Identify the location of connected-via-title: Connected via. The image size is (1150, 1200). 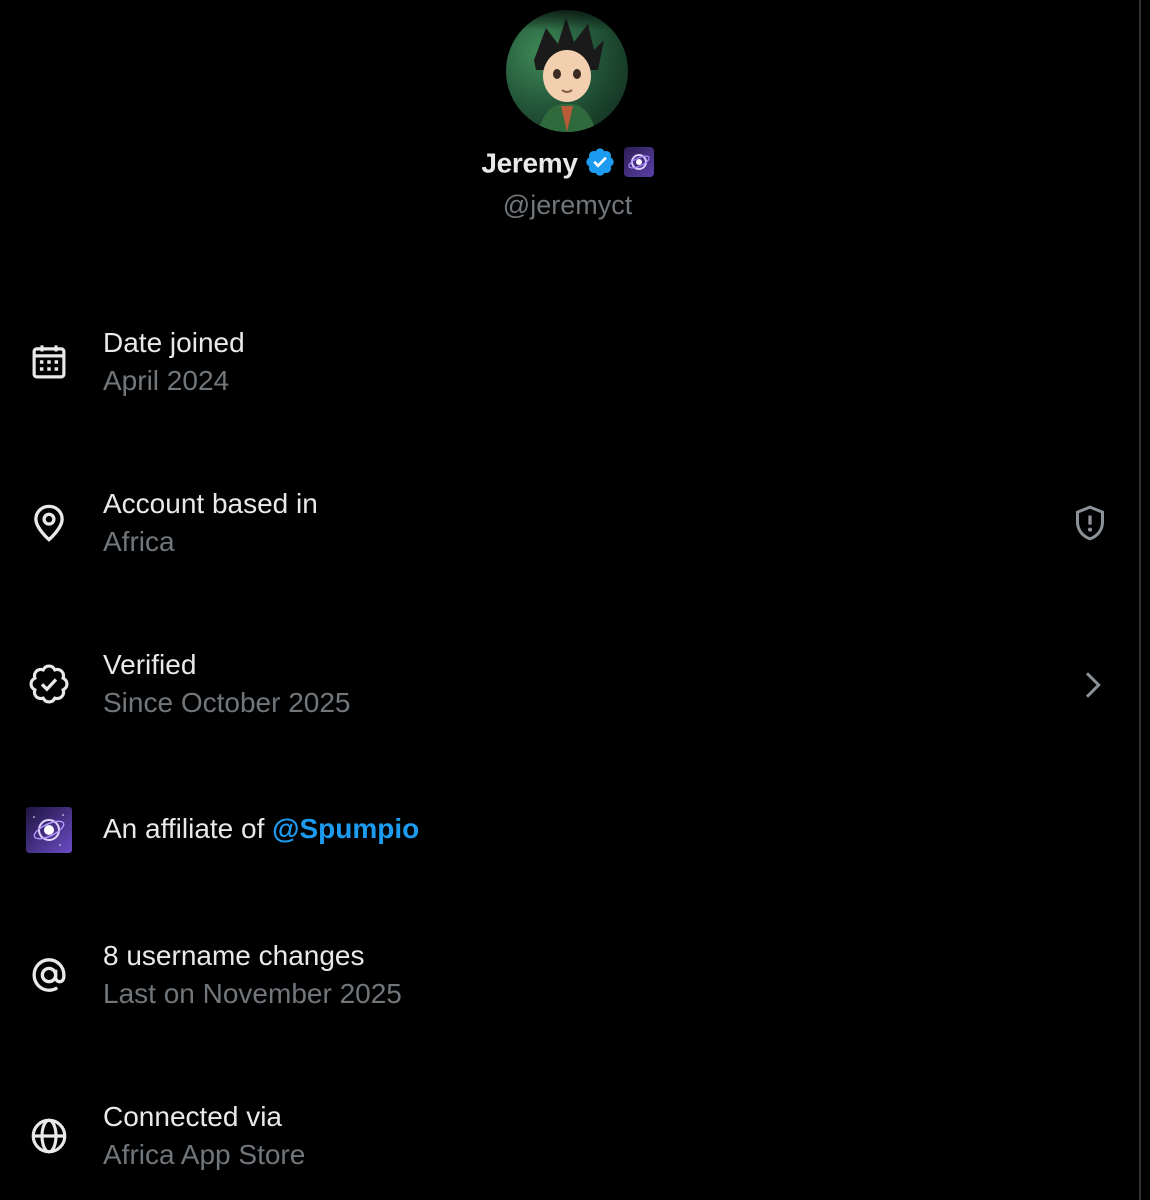
(193, 1116).